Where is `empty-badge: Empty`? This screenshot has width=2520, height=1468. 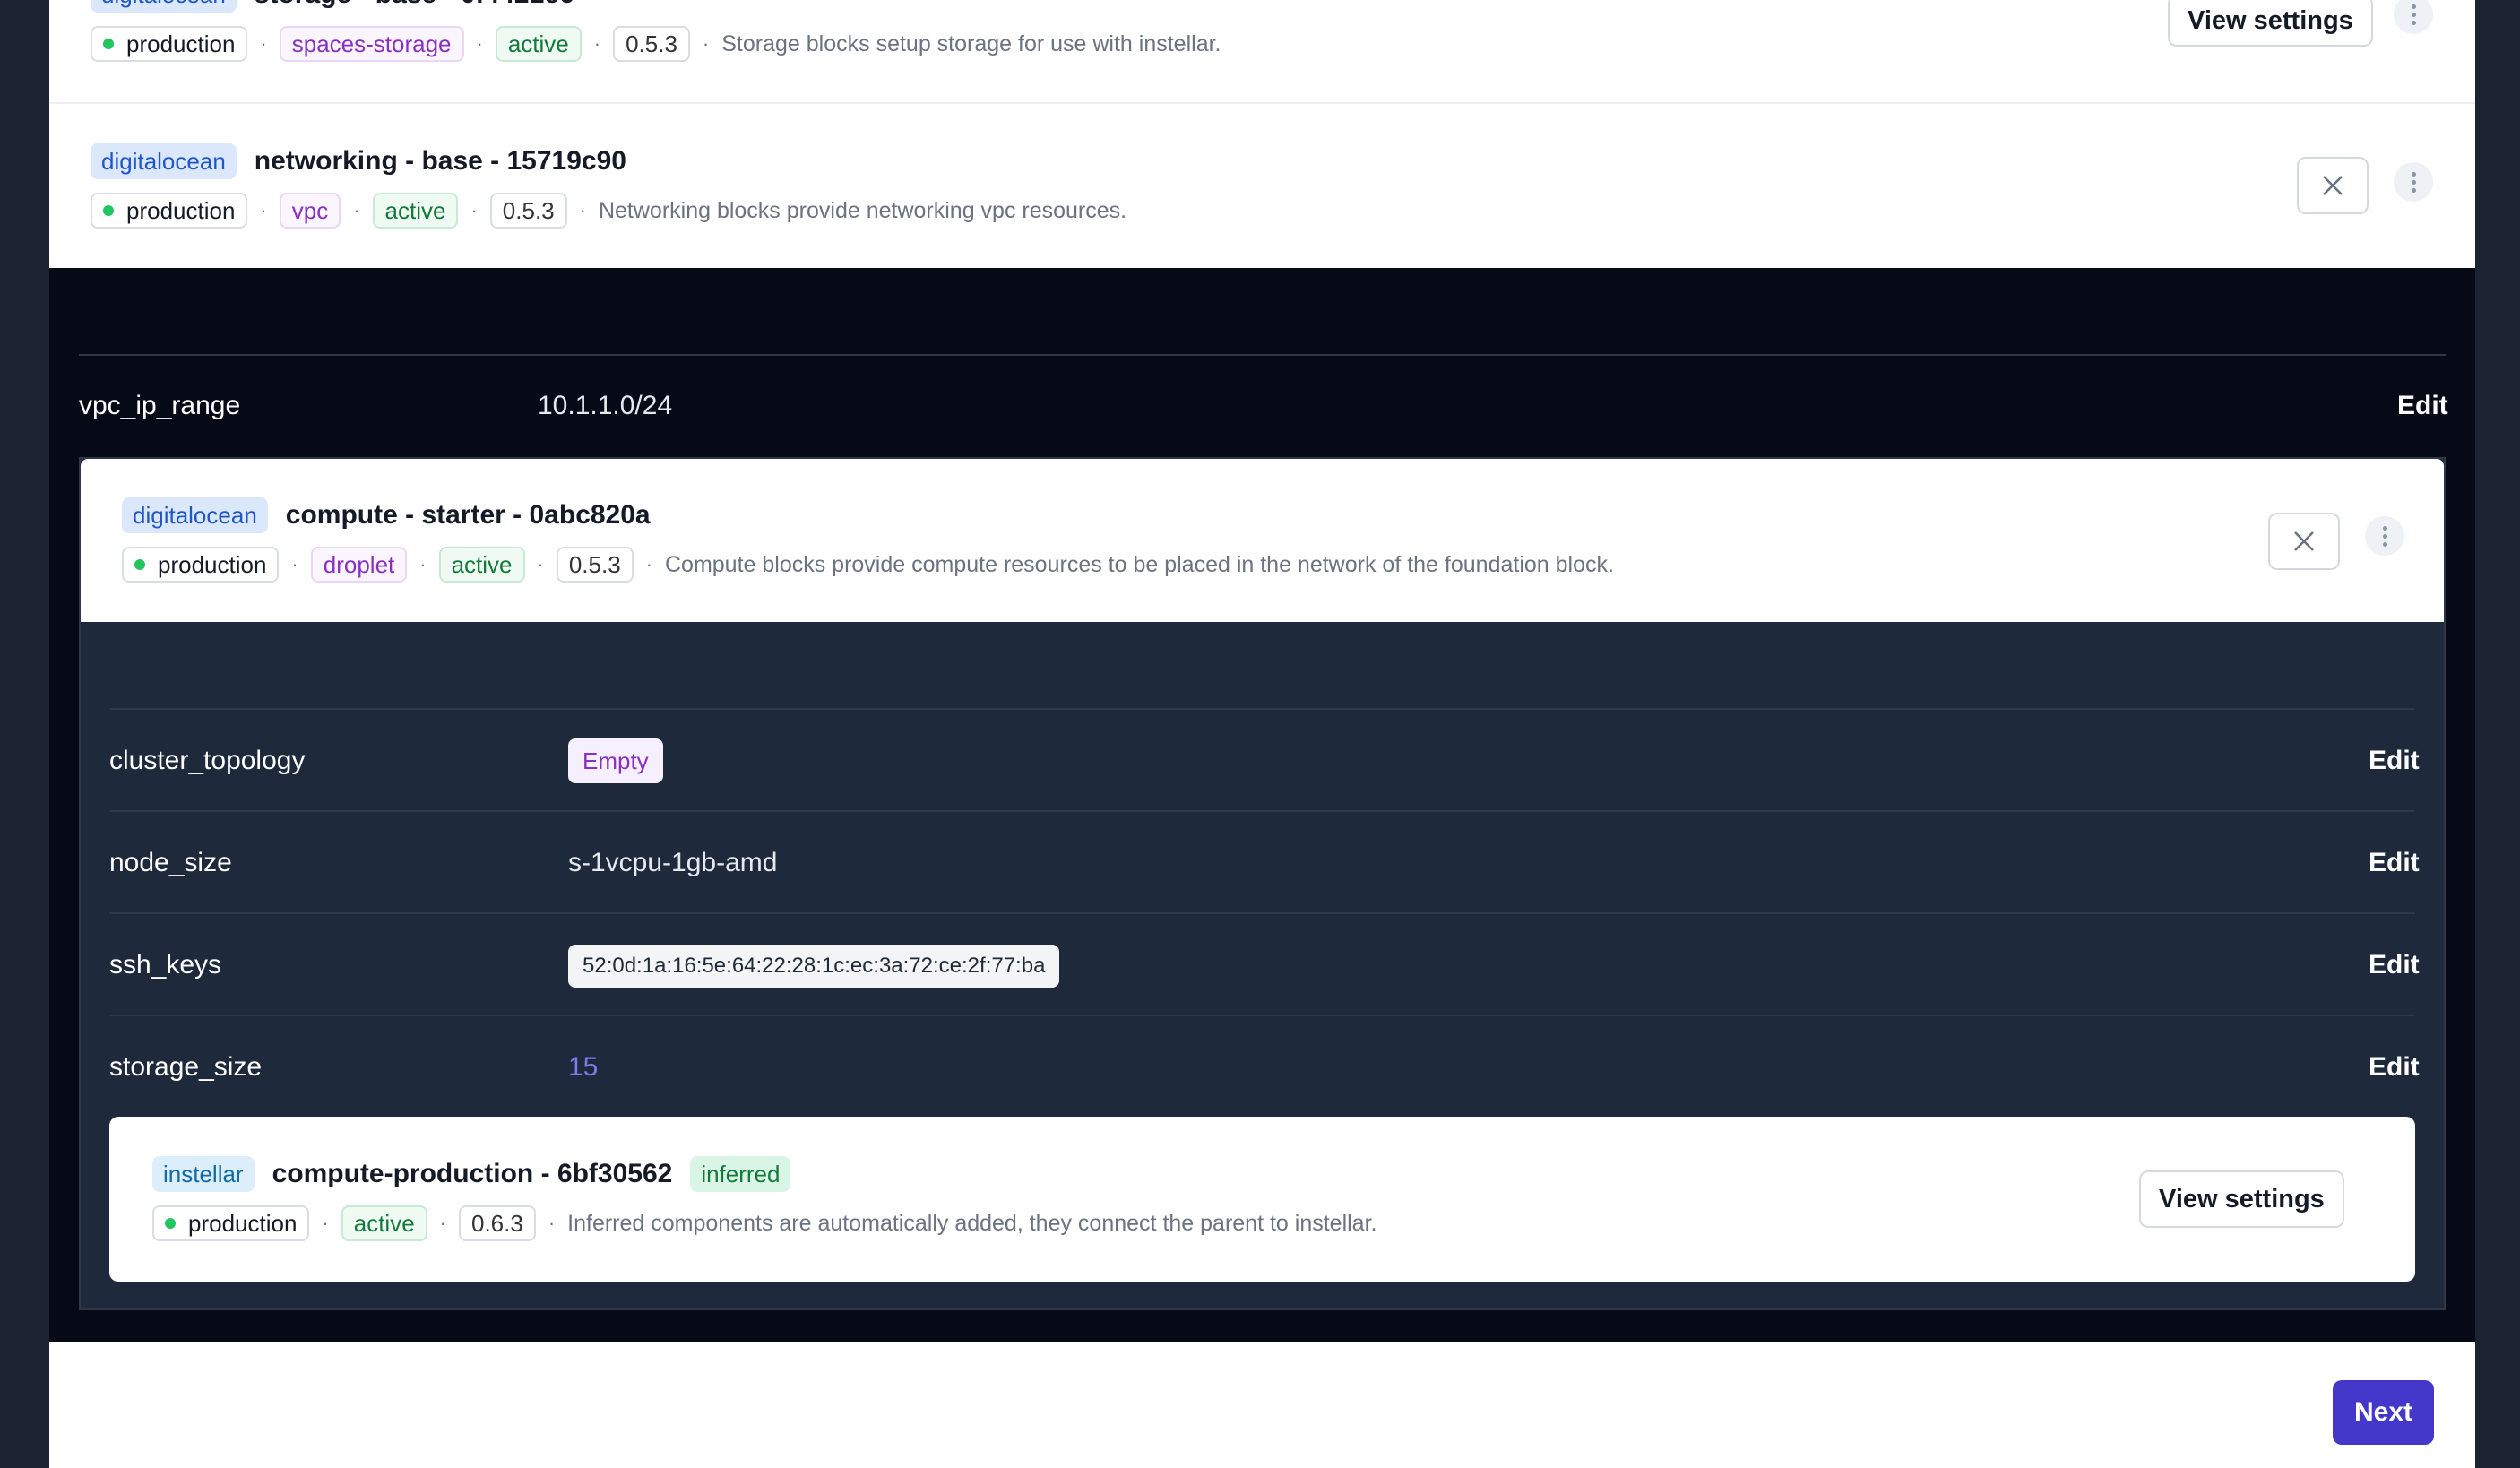
empty-badge: Empty is located at coordinates (615, 760).